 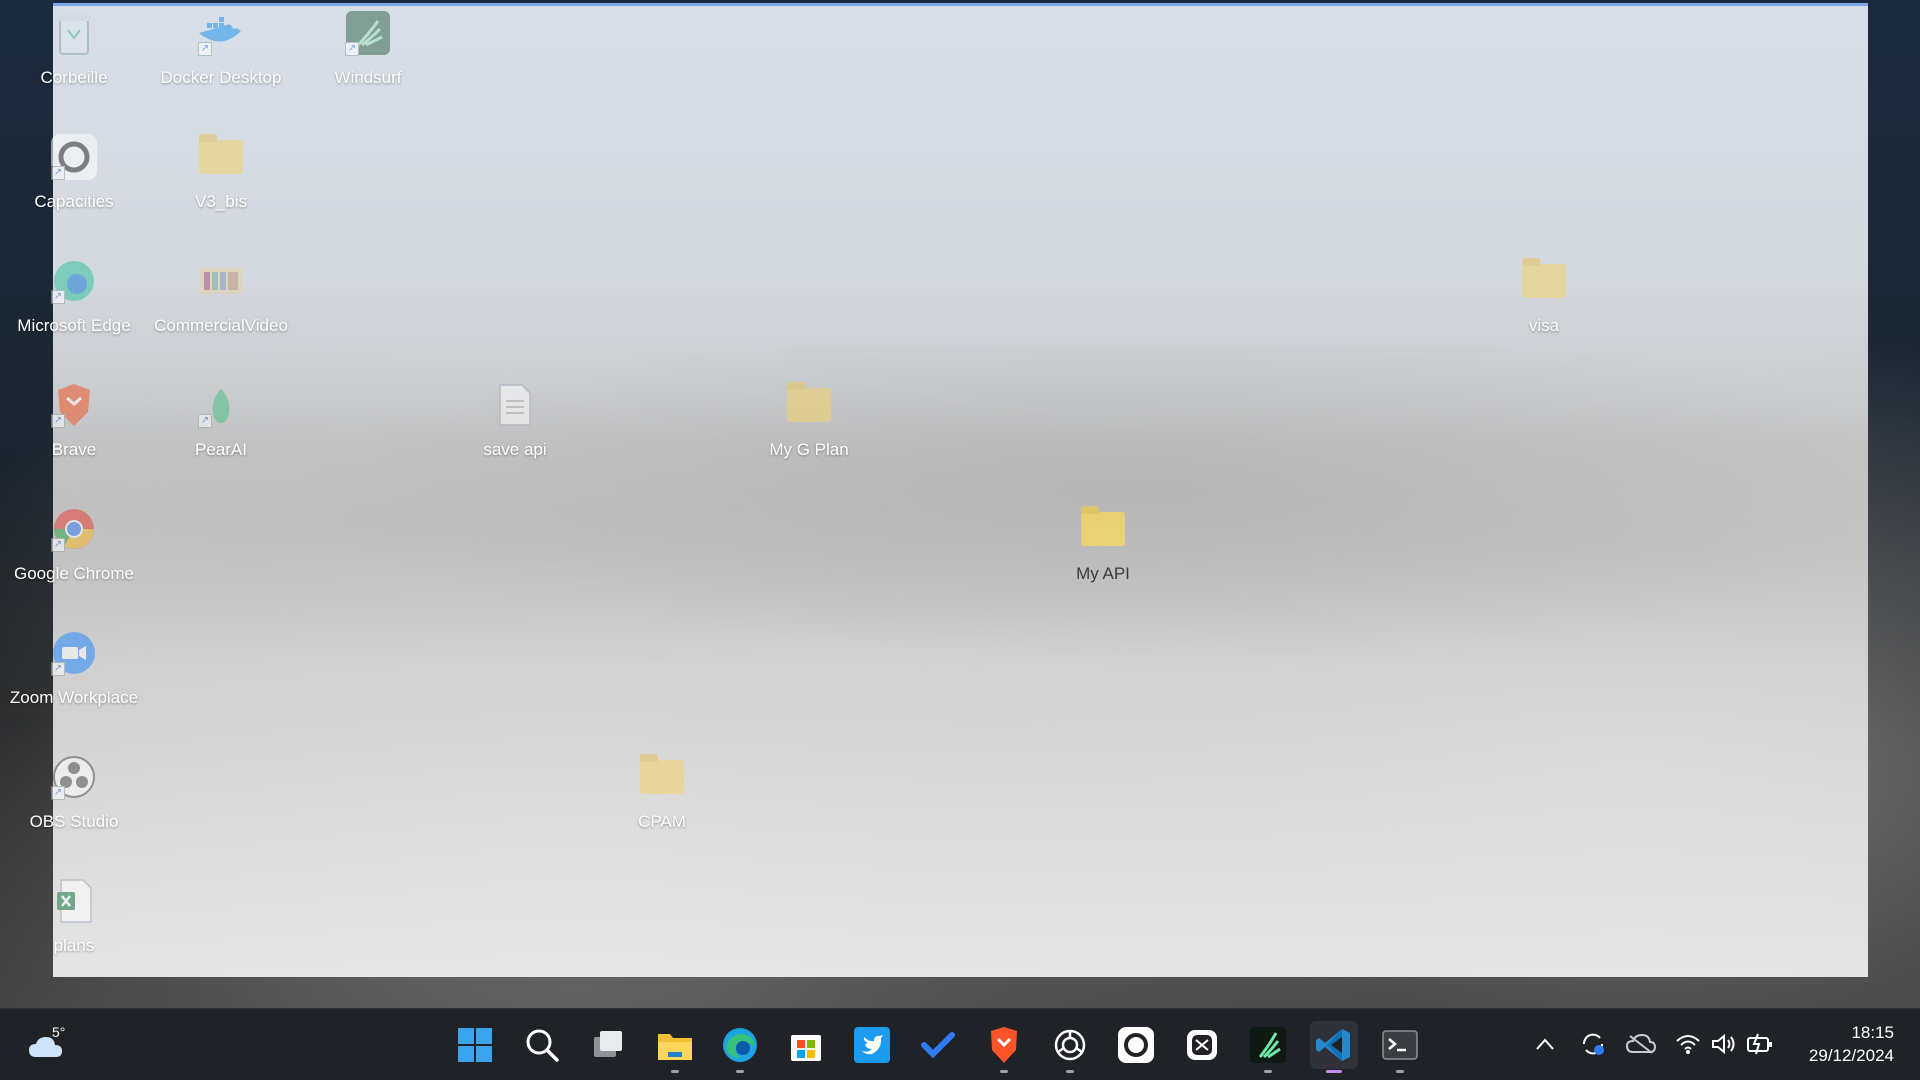 I want to click on desktop-icon-google-chrome: ↗ Google Chrome, so click(x=74, y=555).